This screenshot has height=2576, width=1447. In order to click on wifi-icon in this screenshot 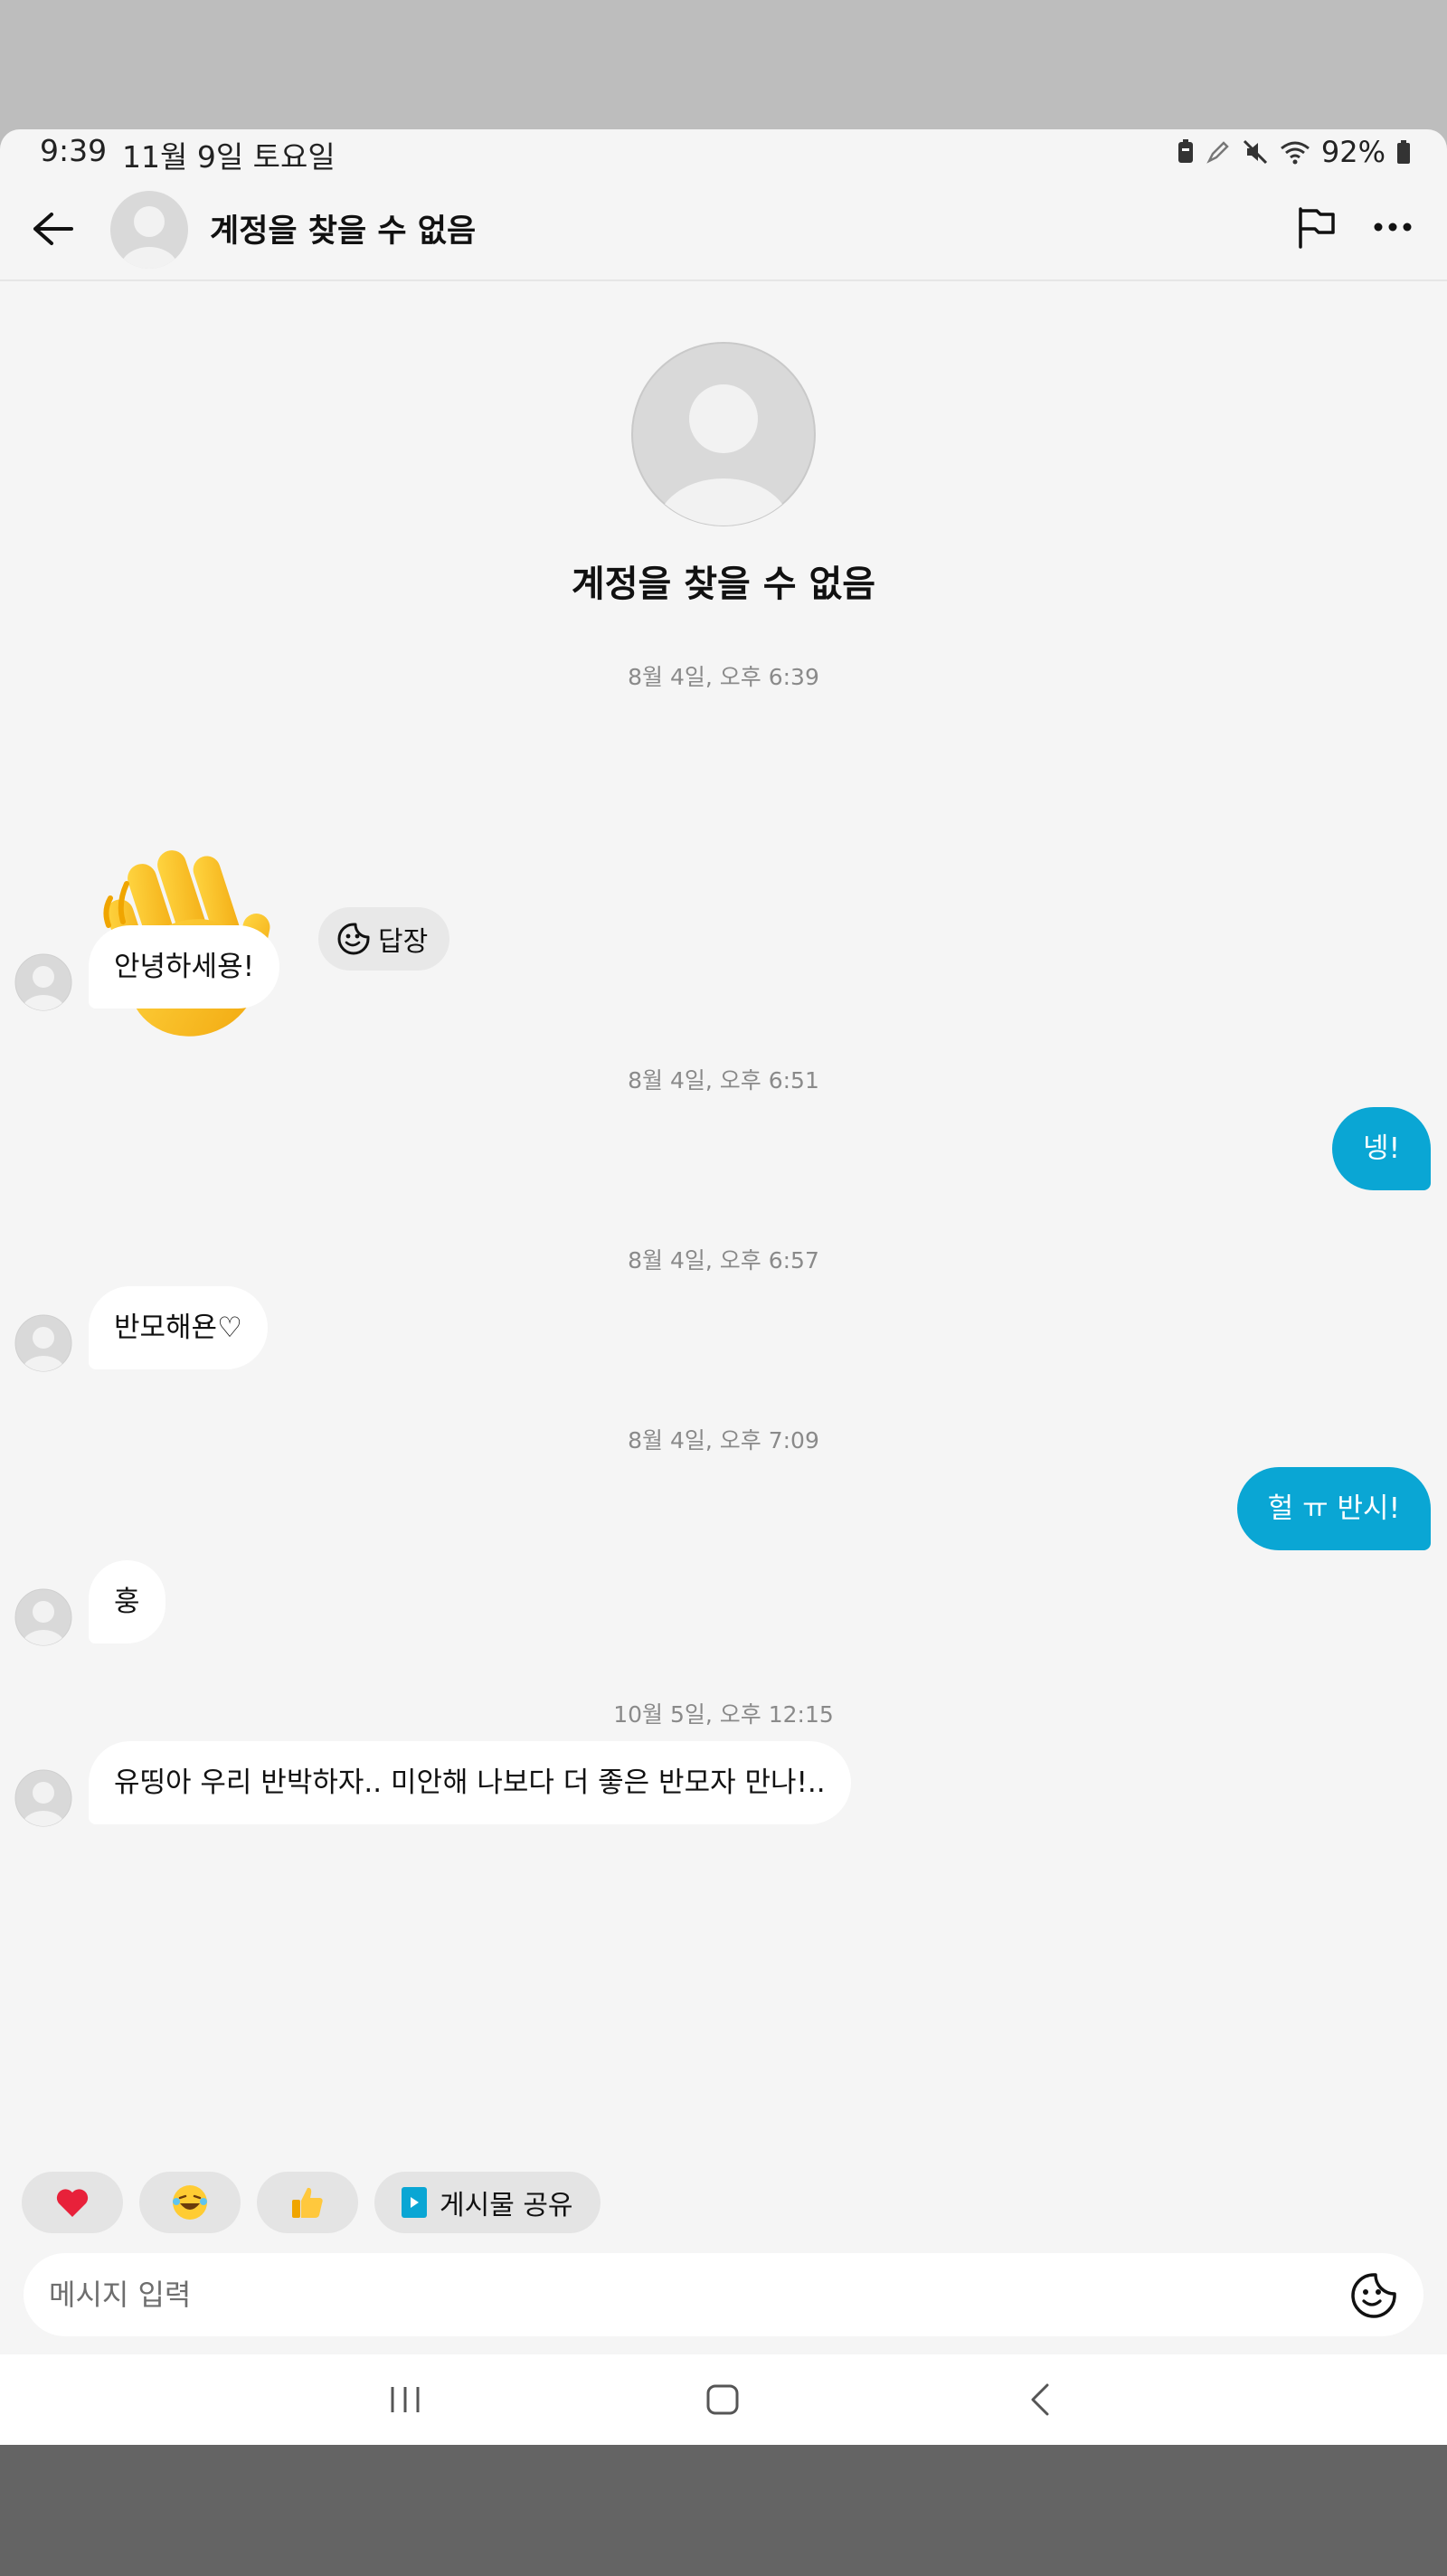, I will do `click(1295, 152)`.